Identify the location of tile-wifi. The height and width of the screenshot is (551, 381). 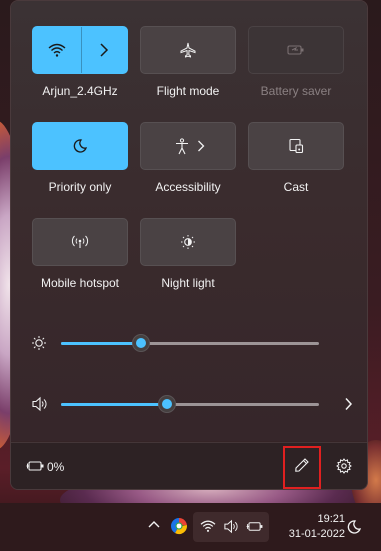
(80, 50).